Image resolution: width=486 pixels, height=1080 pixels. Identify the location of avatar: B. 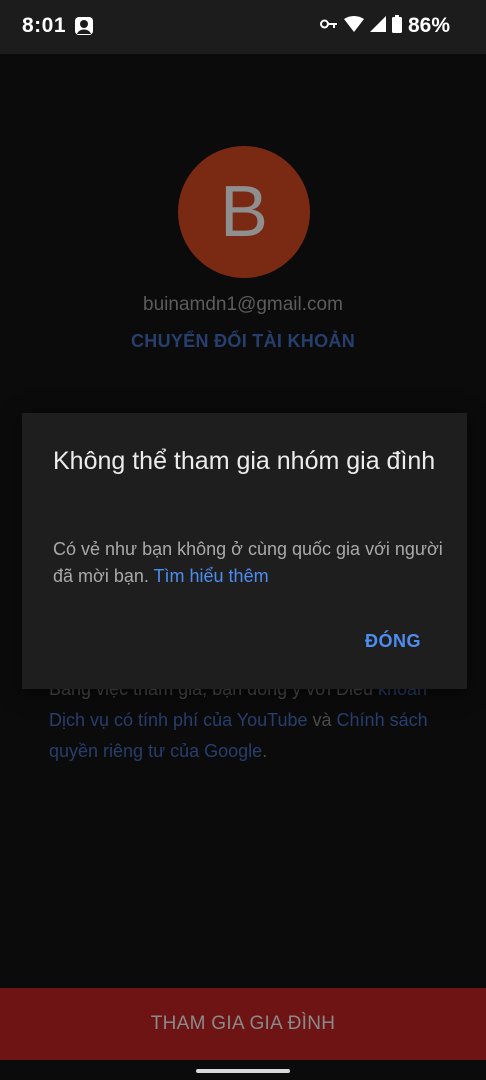
(244, 212).